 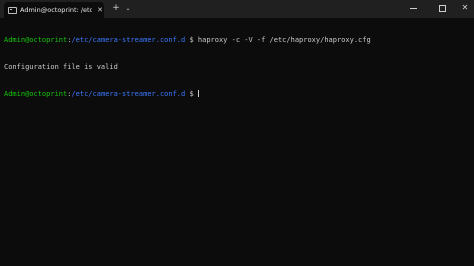 I want to click on chevron-down-icon: ⌄, so click(x=128, y=8).